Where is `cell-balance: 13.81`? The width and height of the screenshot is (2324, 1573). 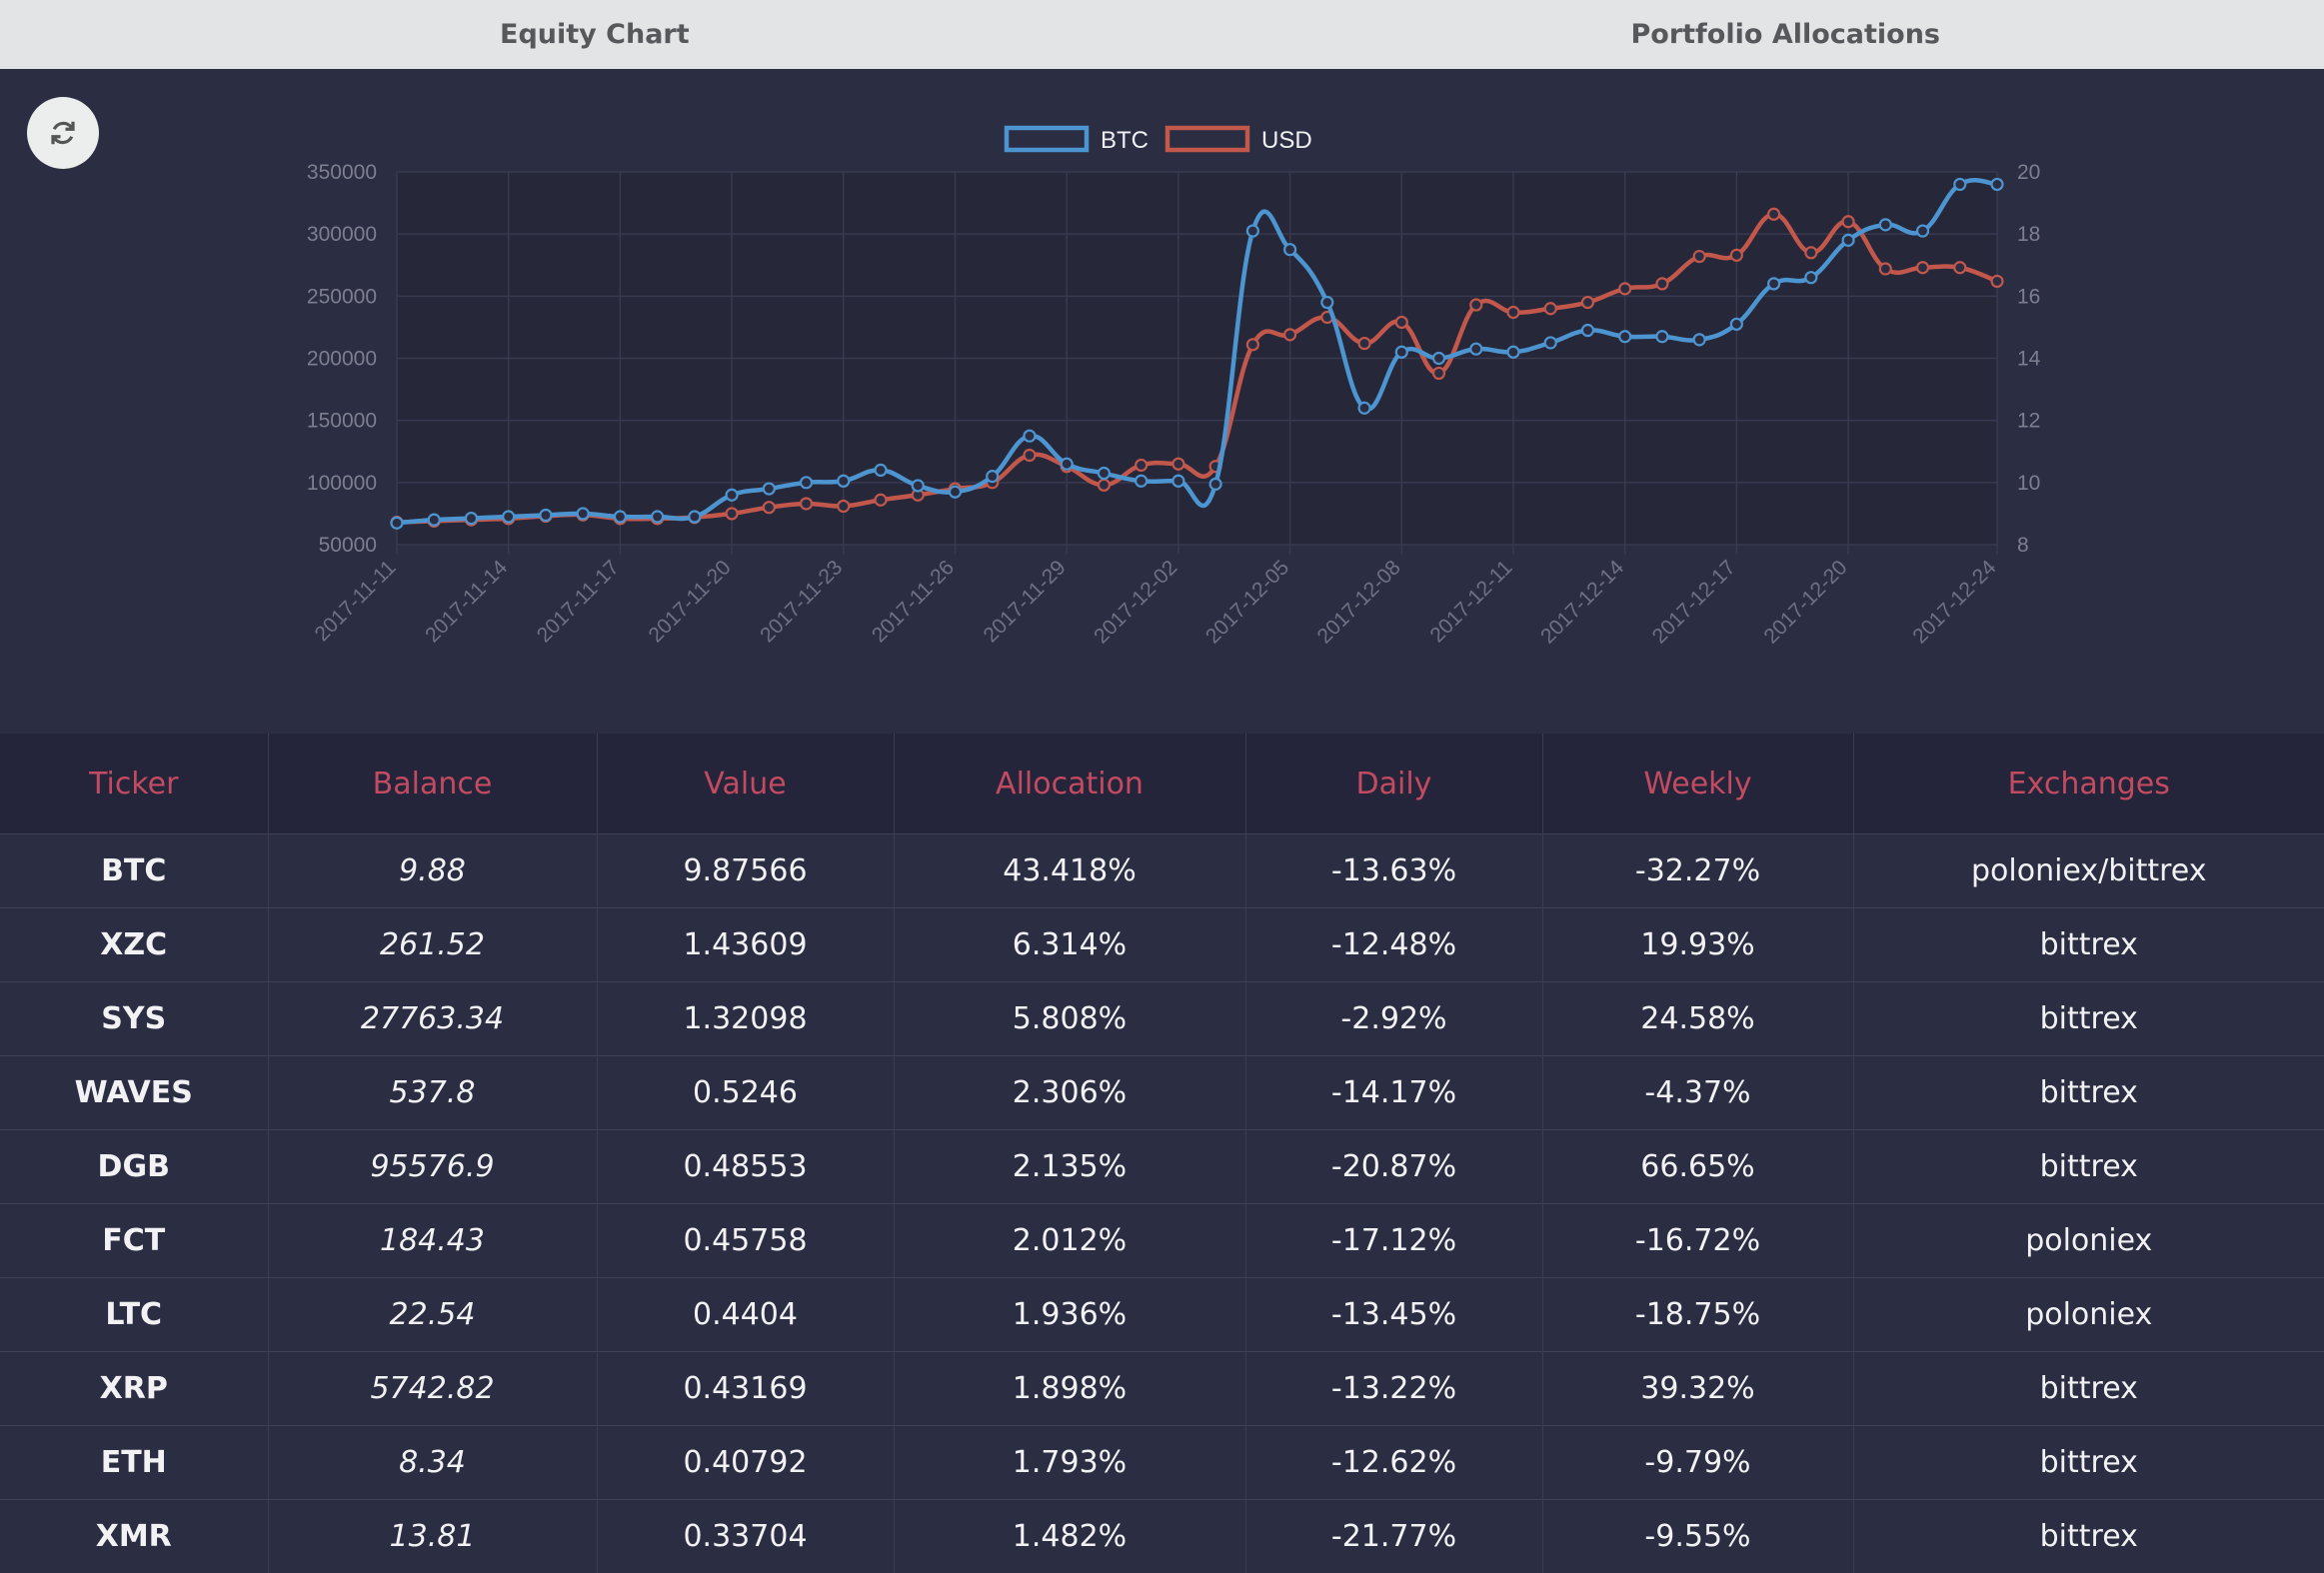
cell-balance: 13.81 is located at coordinates (432, 1536).